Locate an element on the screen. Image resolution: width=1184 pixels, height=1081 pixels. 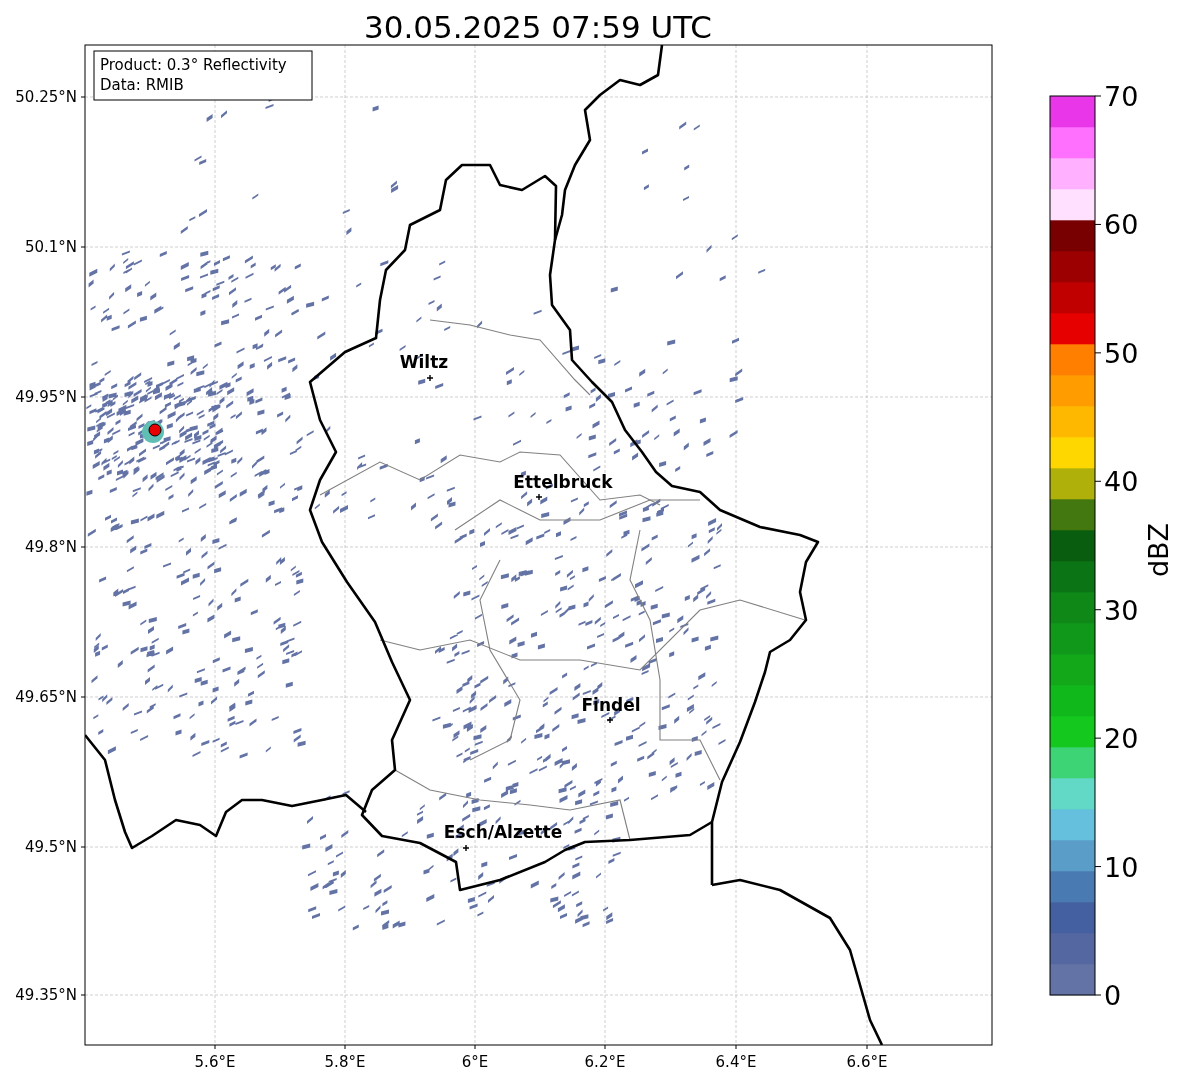
latitude-label: 49.5°N is located at coordinates (50, 847).